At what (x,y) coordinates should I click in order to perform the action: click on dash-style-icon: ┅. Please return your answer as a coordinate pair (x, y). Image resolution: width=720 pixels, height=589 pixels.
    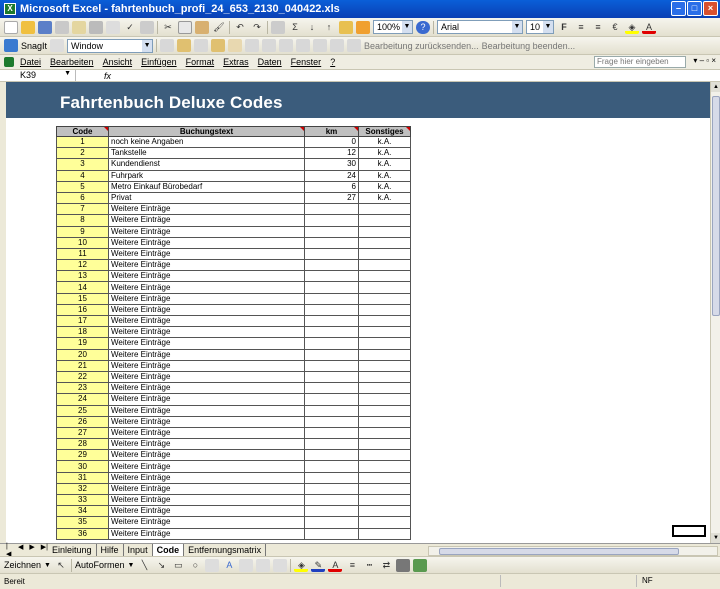
    Looking at the image, I should click on (369, 565).